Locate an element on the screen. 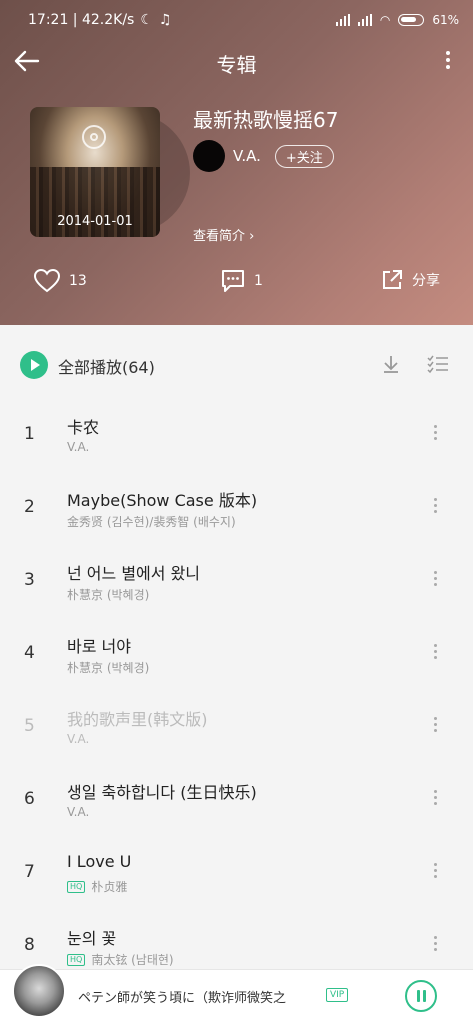 The width and height of the screenshot is (473, 1024). track-number: 3 is located at coordinates (29, 580).